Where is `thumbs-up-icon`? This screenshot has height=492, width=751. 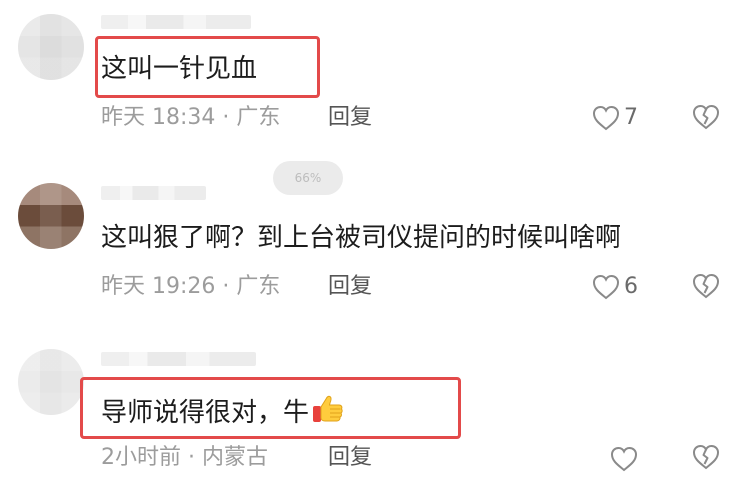 thumbs-up-icon is located at coordinates (328, 413).